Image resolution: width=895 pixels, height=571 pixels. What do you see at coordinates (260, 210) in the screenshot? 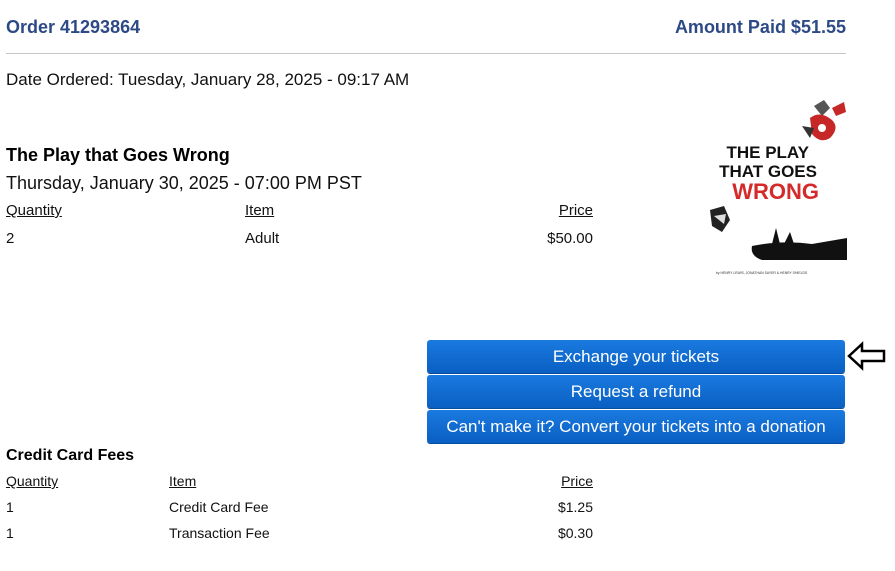
I see `ticket-header-item: Item` at bounding box center [260, 210].